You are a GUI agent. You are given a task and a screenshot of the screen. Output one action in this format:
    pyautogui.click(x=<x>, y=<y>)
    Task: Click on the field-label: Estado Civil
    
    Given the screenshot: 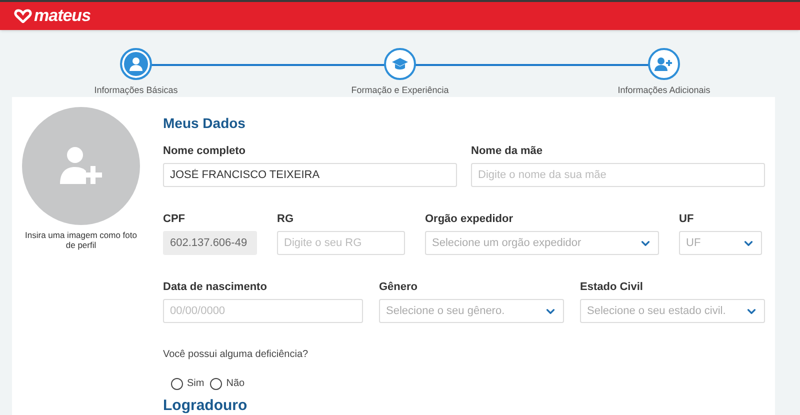 What is the action you would take?
    pyautogui.click(x=612, y=286)
    